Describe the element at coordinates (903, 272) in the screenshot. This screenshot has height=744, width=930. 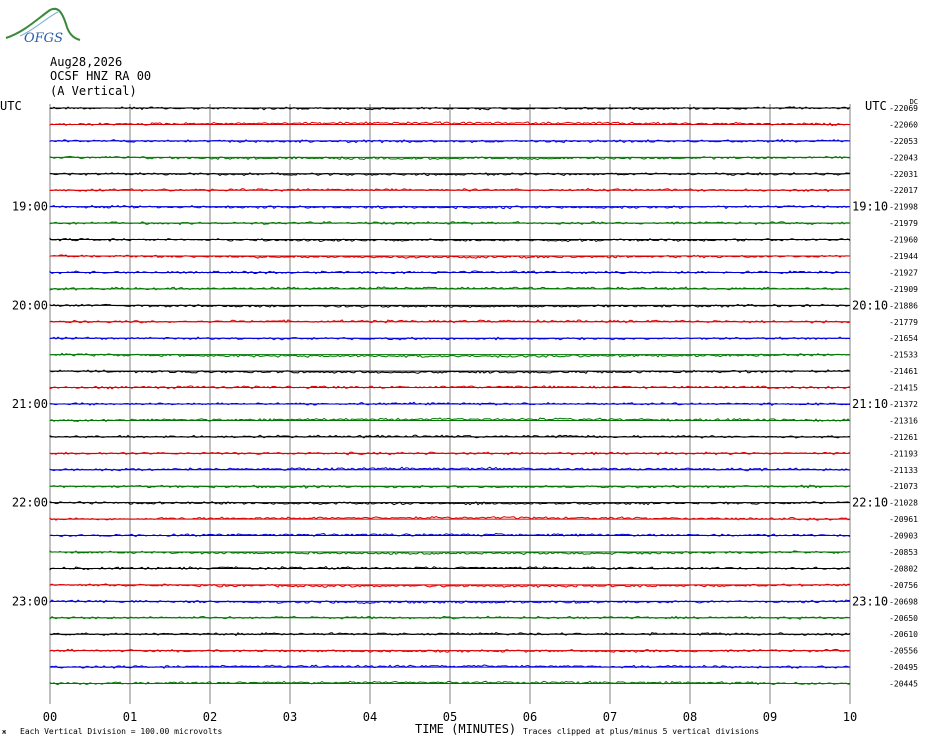
I see `dc-offset-label: -21927` at that location.